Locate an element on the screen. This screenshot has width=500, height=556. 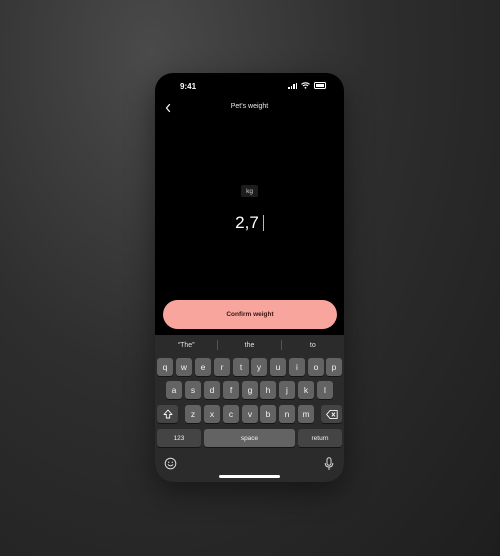
shift-key is located at coordinates (167, 414).